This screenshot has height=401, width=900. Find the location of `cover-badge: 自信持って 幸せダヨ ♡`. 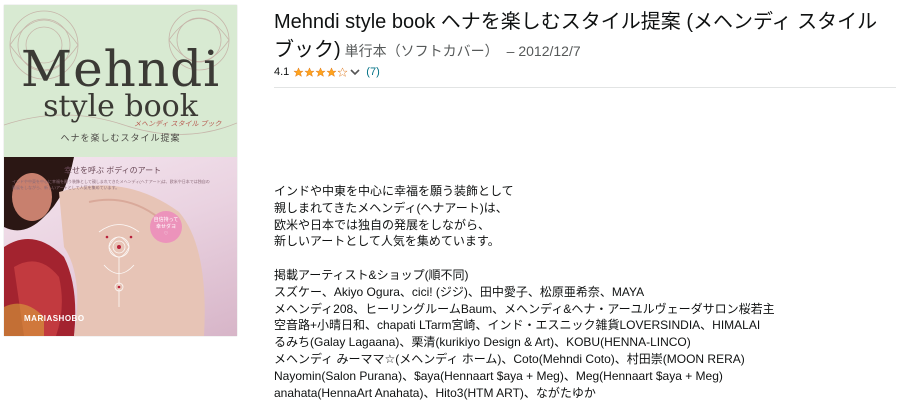

cover-badge: 自信持って 幸せダヨ ♡ is located at coordinates (166, 227).